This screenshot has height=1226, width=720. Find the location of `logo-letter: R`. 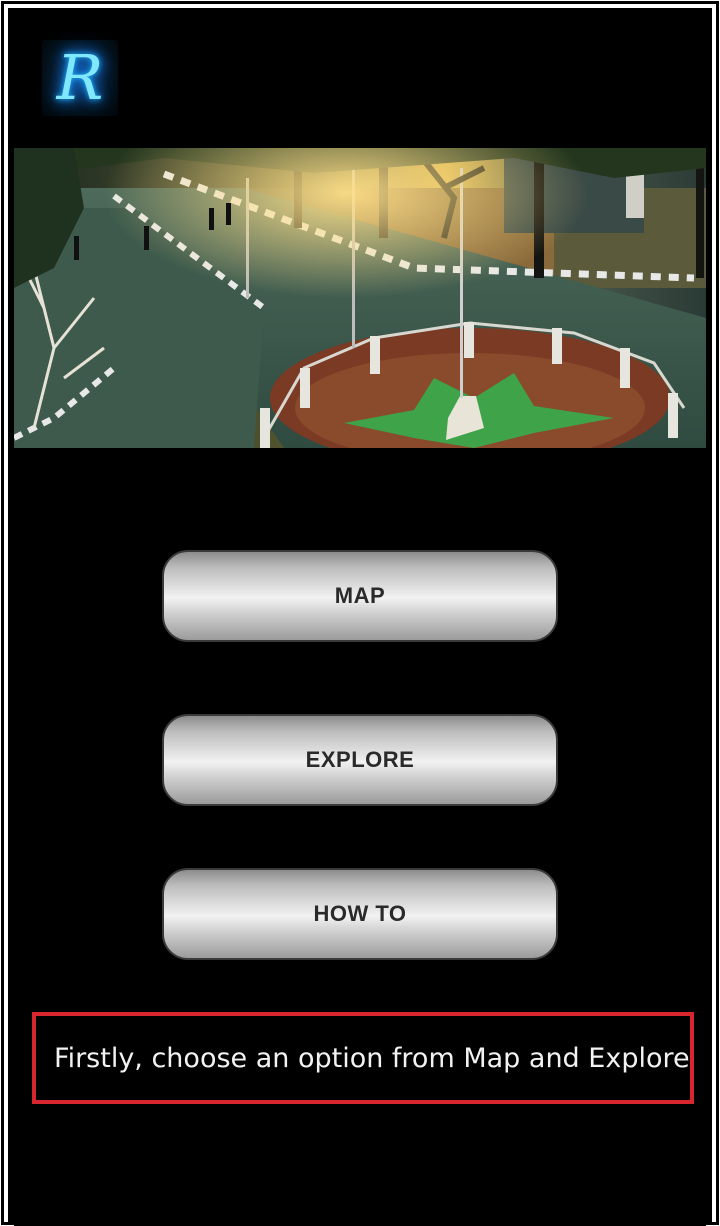

logo-letter: R is located at coordinates (80, 77).